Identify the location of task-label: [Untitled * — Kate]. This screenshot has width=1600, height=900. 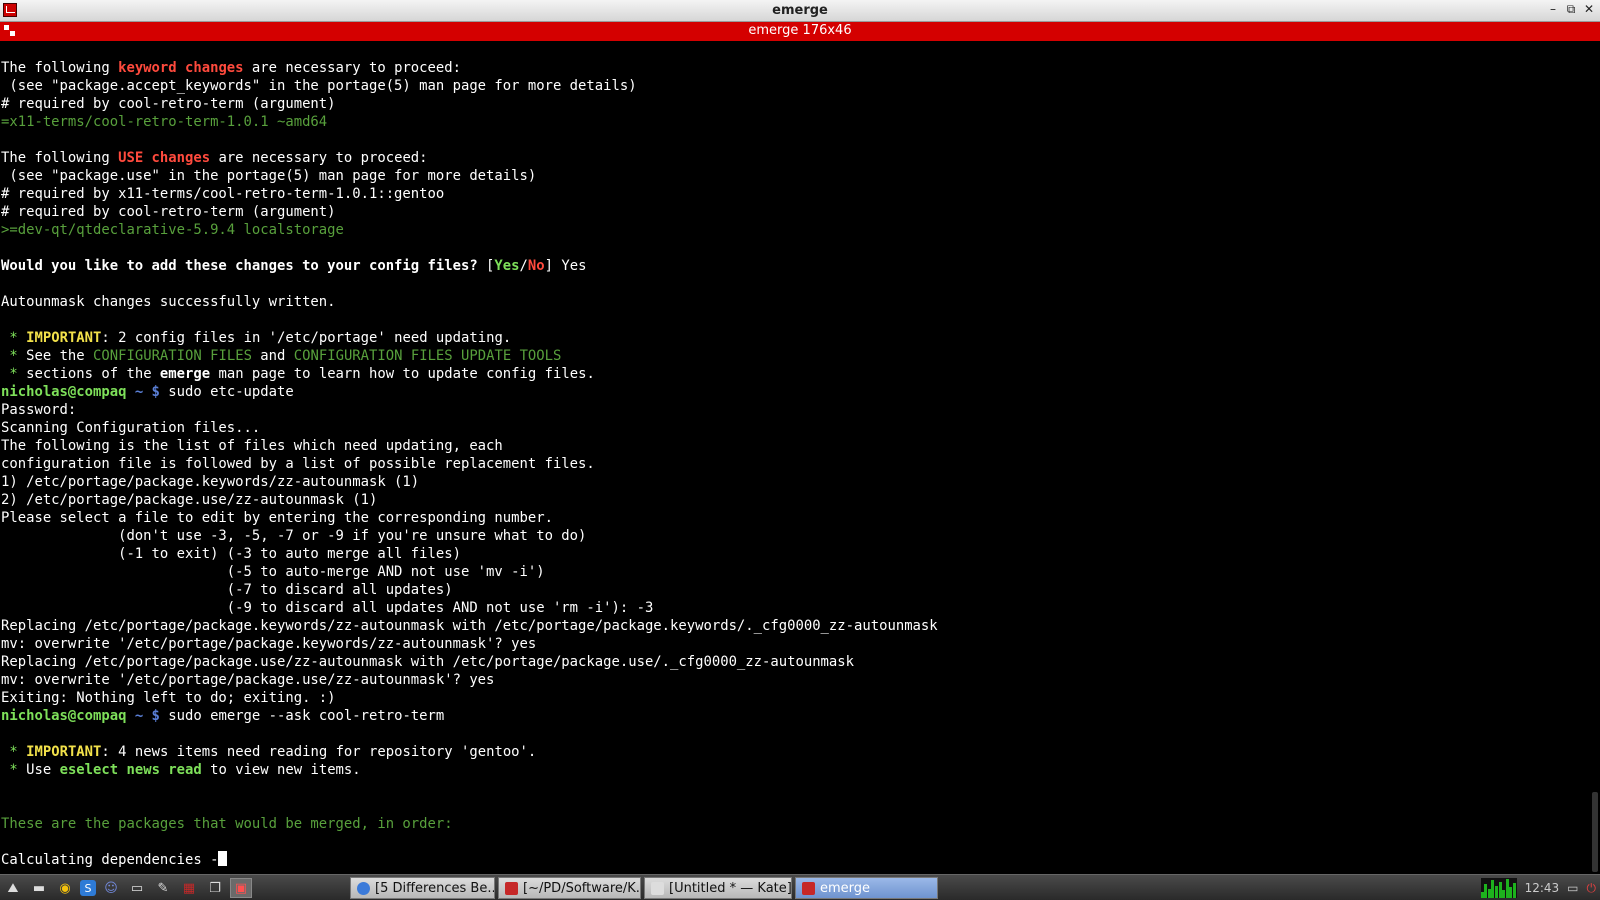
(730, 888).